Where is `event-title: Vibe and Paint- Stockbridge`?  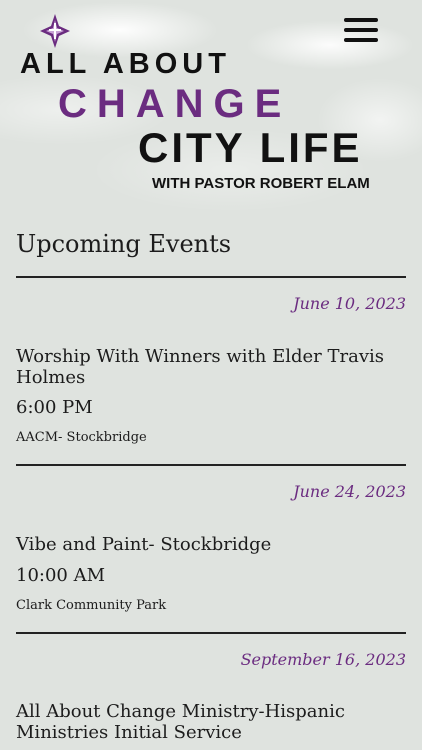
event-title: Vibe and Paint- Stockbridge is located at coordinates (206, 544).